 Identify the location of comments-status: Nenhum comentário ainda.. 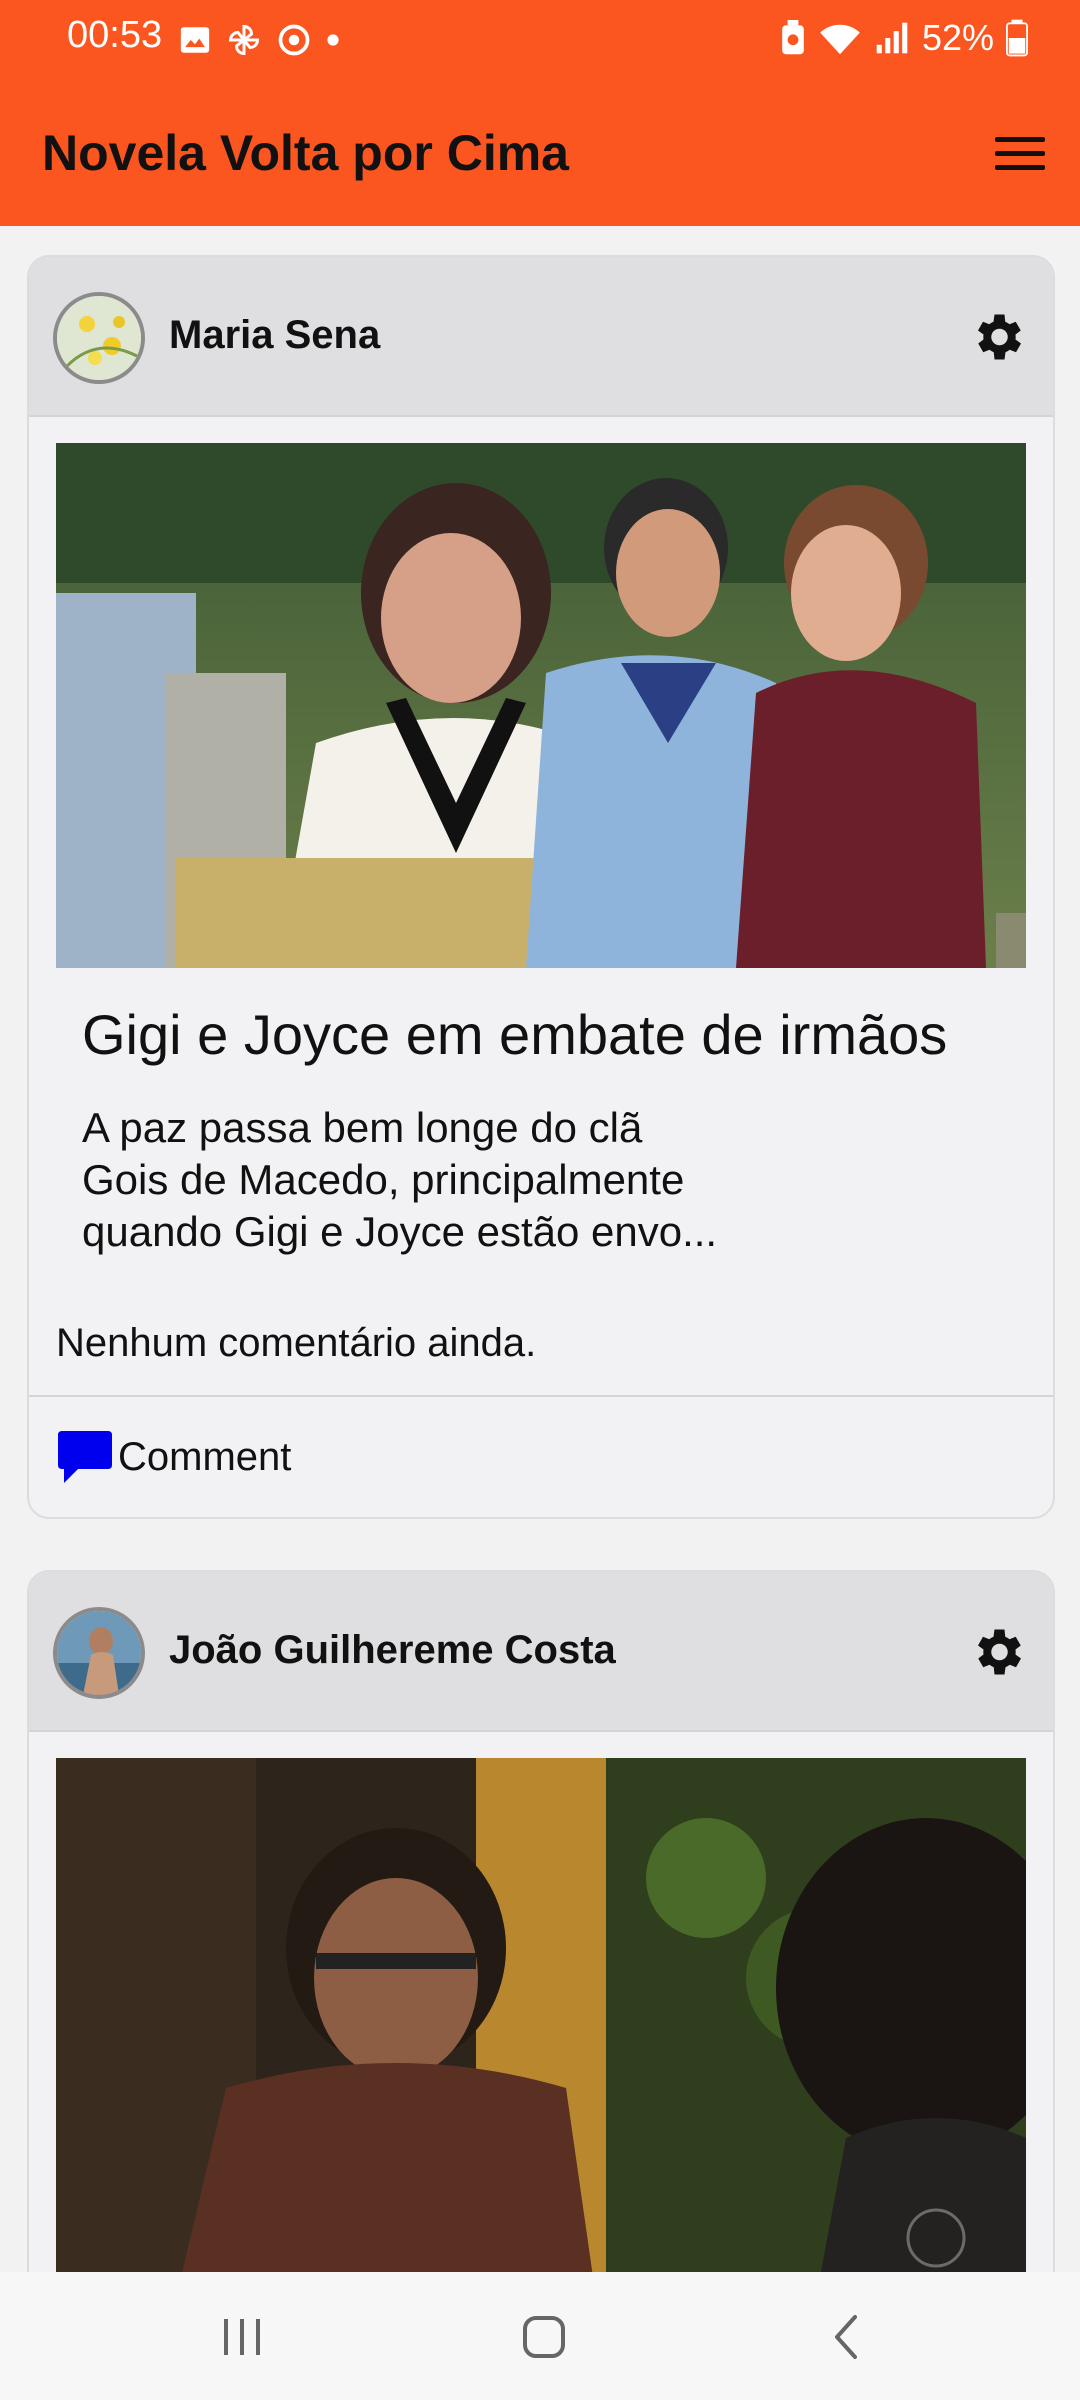
(296, 1343).